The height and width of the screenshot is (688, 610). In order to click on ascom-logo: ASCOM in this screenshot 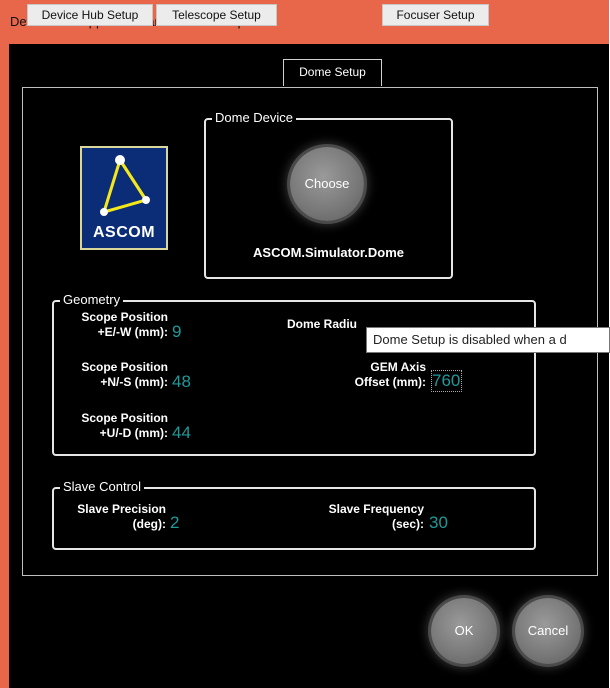, I will do `click(124, 198)`.